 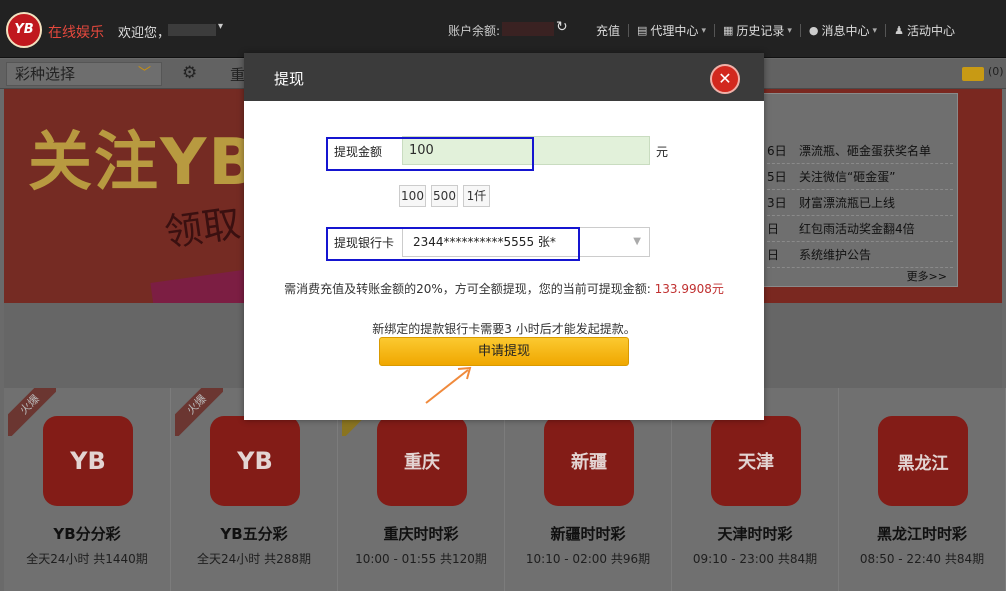 I want to click on mail-icon, so click(x=973, y=74).